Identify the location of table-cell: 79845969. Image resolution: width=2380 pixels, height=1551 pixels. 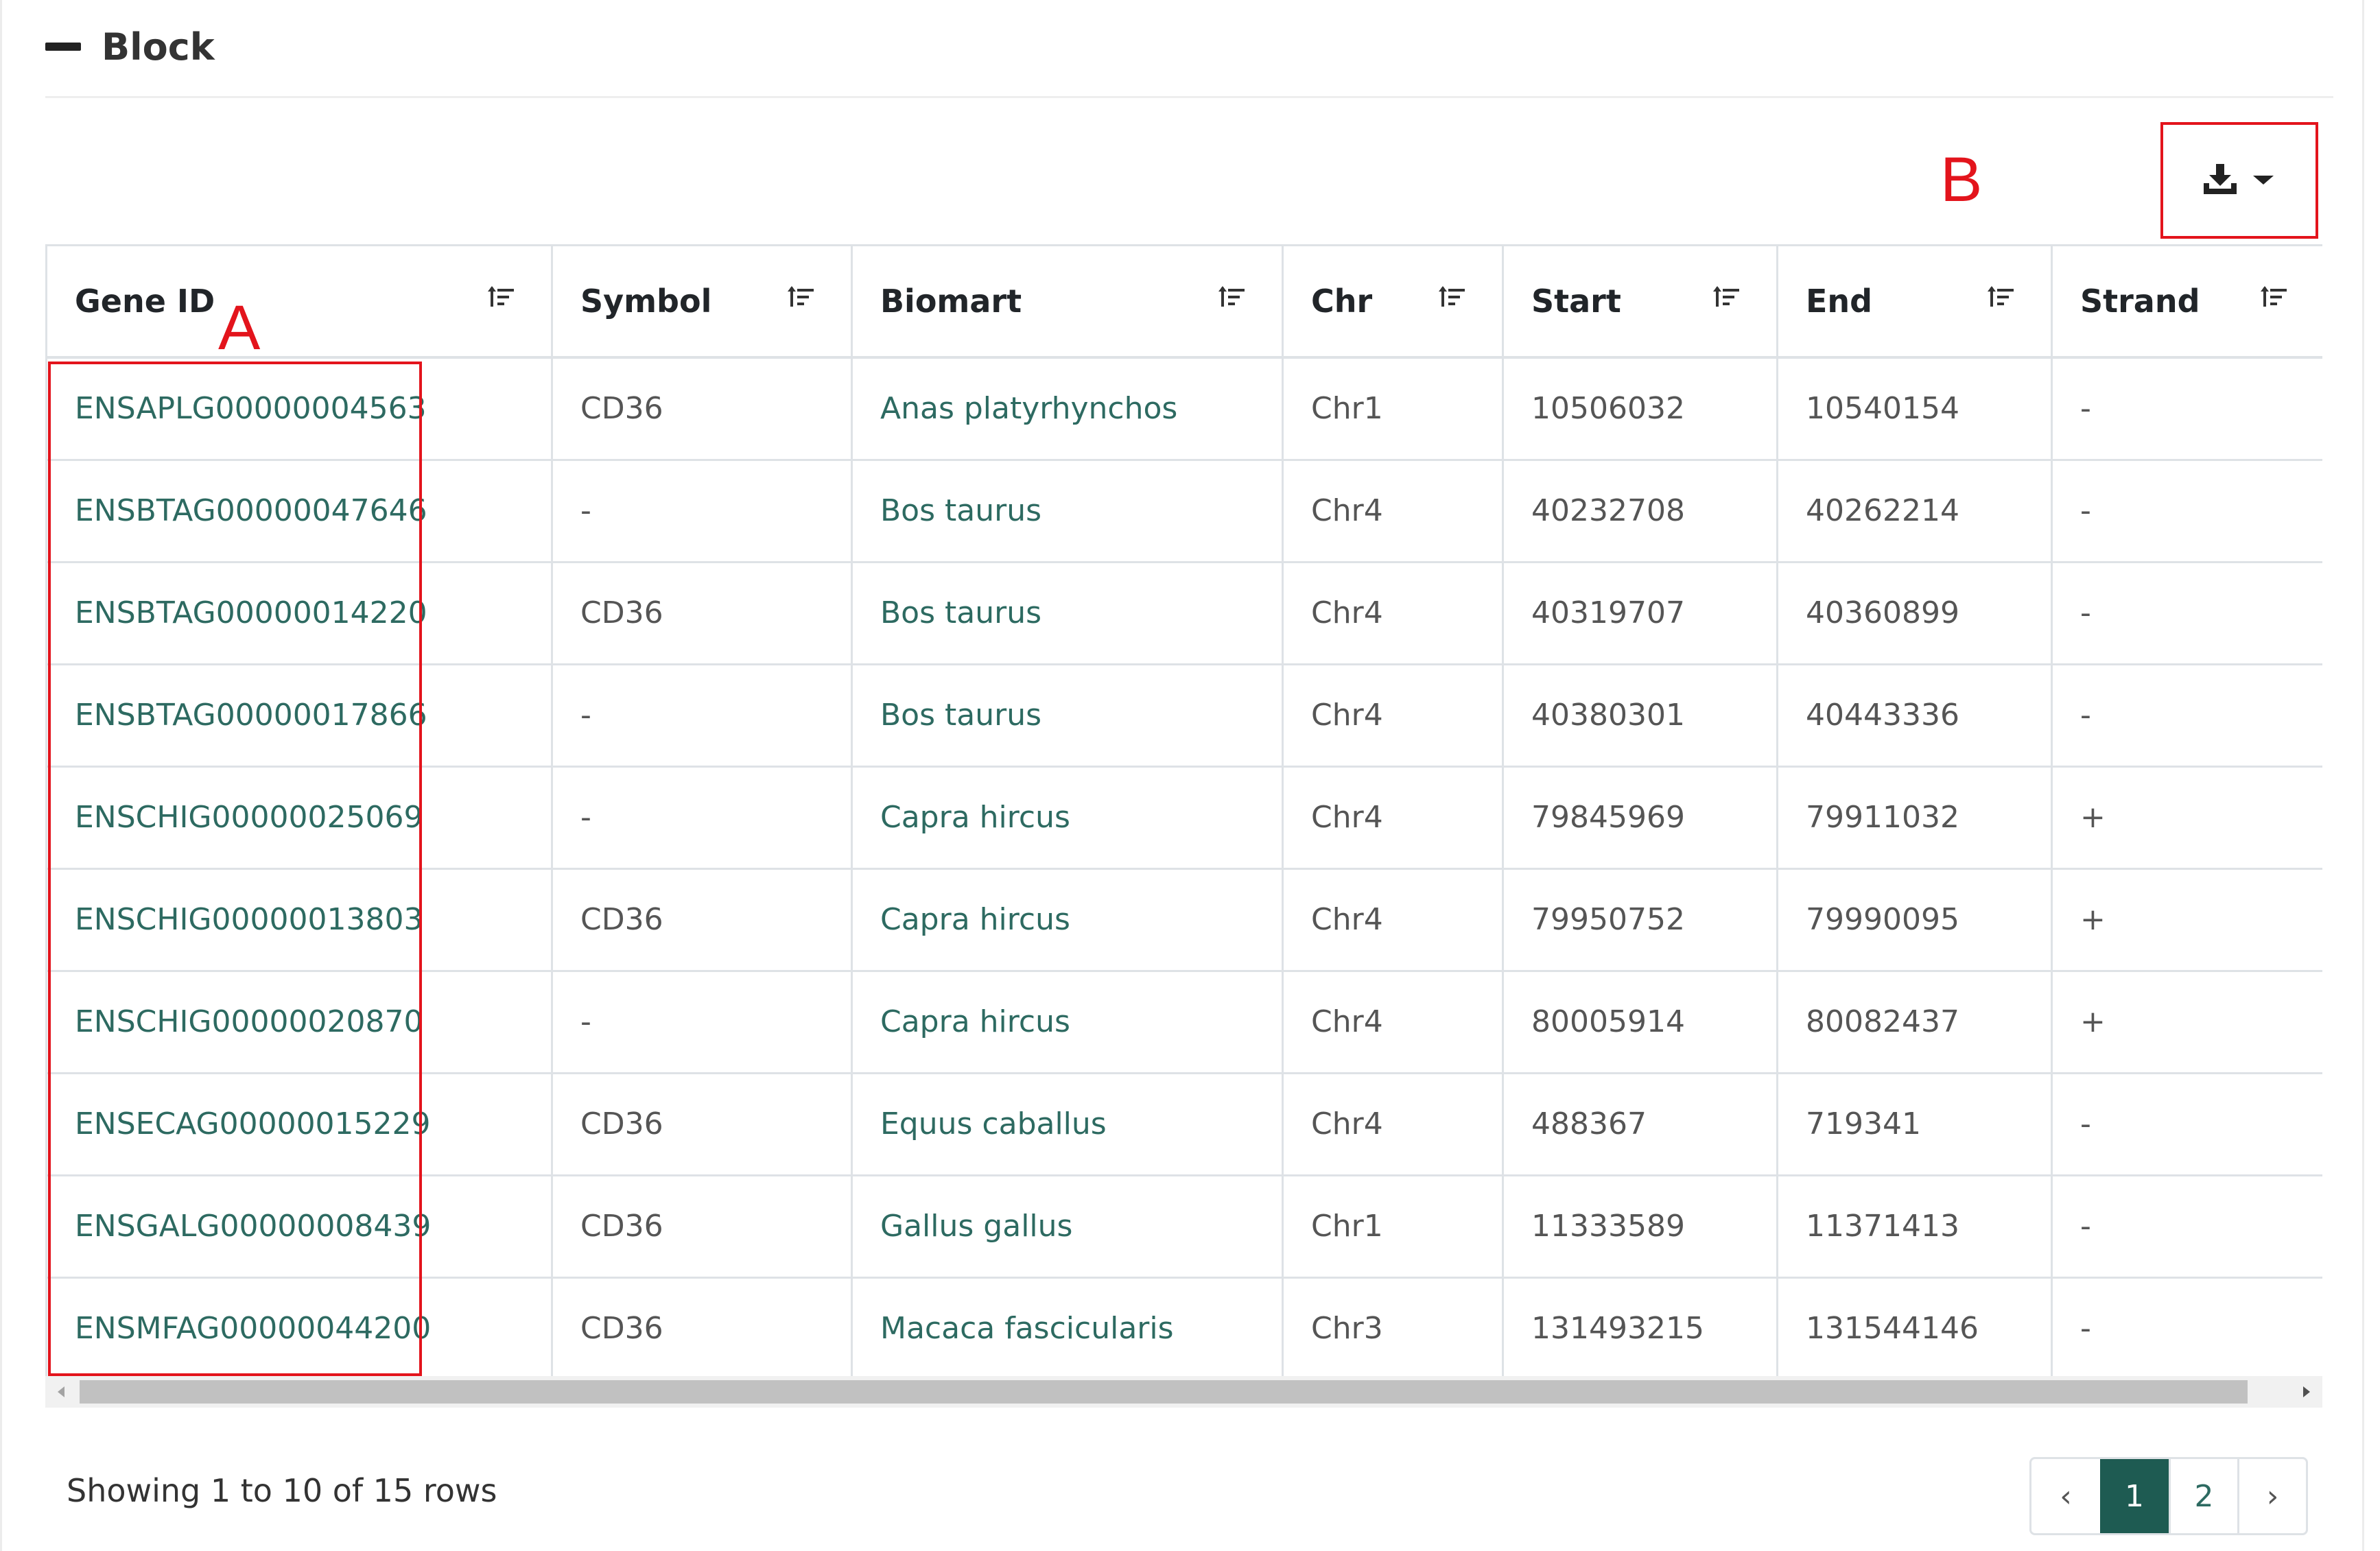
(1640, 818).